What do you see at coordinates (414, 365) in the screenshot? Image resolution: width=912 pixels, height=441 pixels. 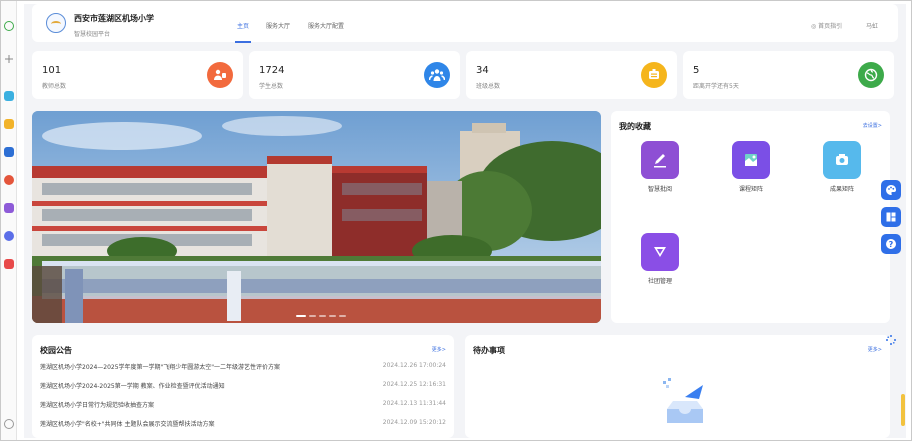 I see `notice-item-date: 2024.12.26 17:00:24` at bounding box center [414, 365].